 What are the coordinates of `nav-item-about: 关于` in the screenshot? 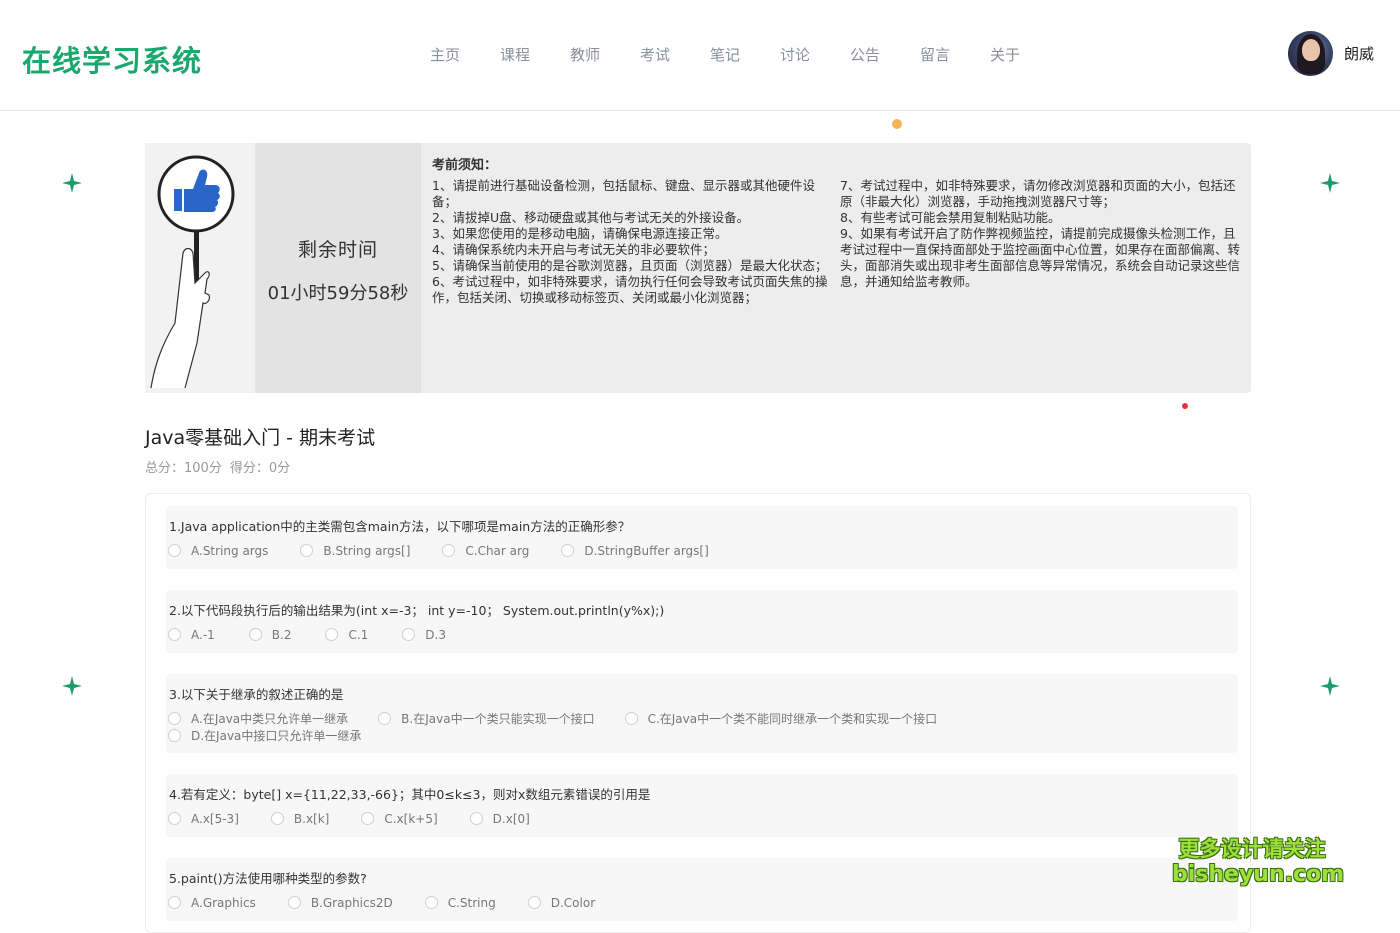 It's located at (1005, 54).